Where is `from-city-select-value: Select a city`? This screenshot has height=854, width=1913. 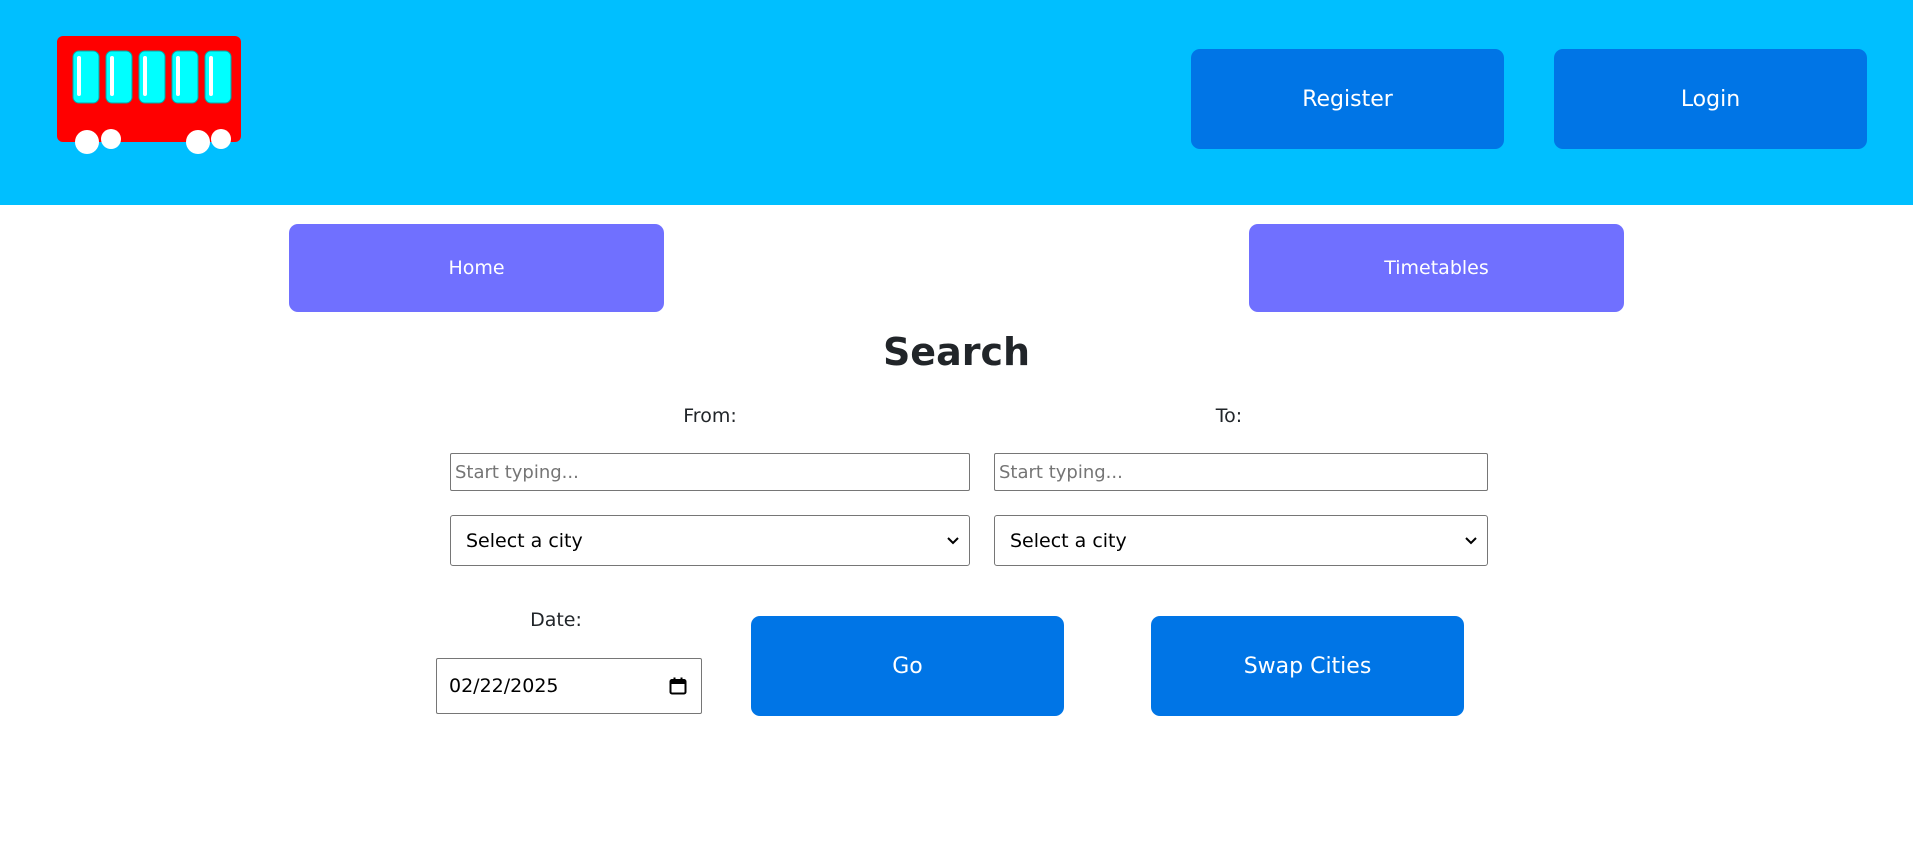
from-city-select-value: Select a city is located at coordinates (524, 540).